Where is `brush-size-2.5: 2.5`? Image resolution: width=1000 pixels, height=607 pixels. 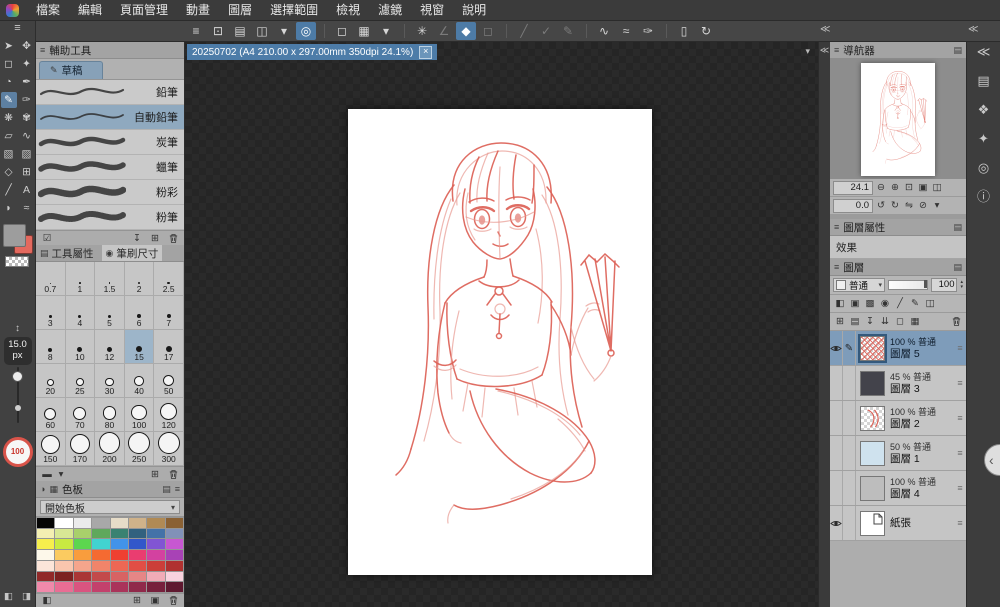 brush-size-2.5: 2.5 is located at coordinates (169, 279).